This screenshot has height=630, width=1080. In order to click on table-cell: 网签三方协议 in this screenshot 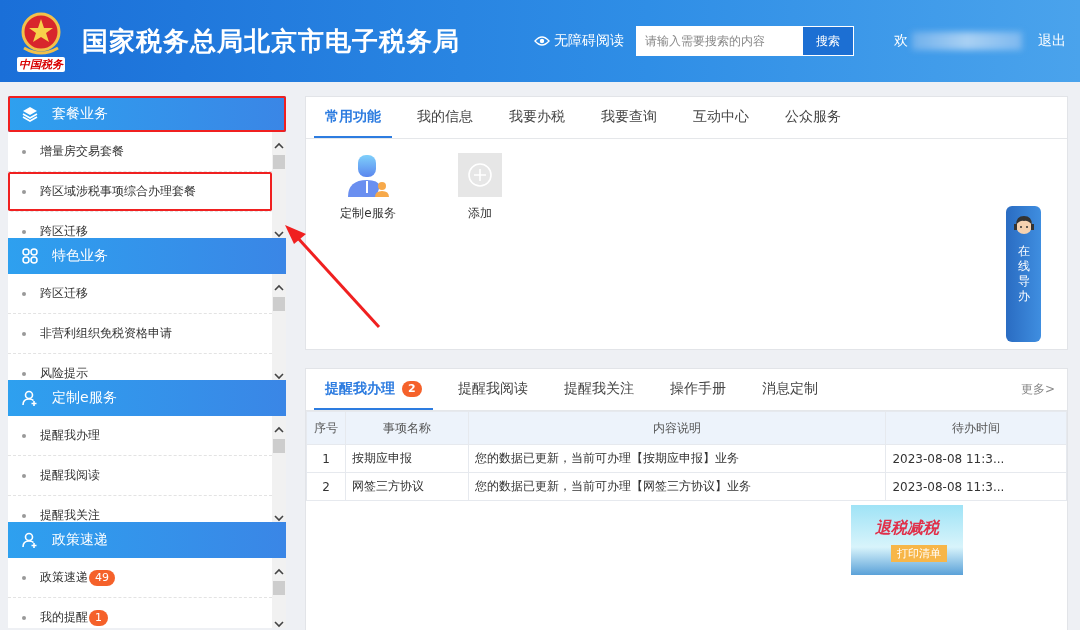, I will do `click(407, 486)`.